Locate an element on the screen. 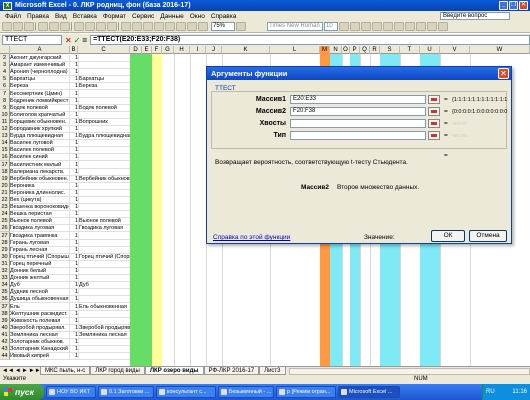  help-question-box: Введите вопрос is located at coordinates (475, 16).